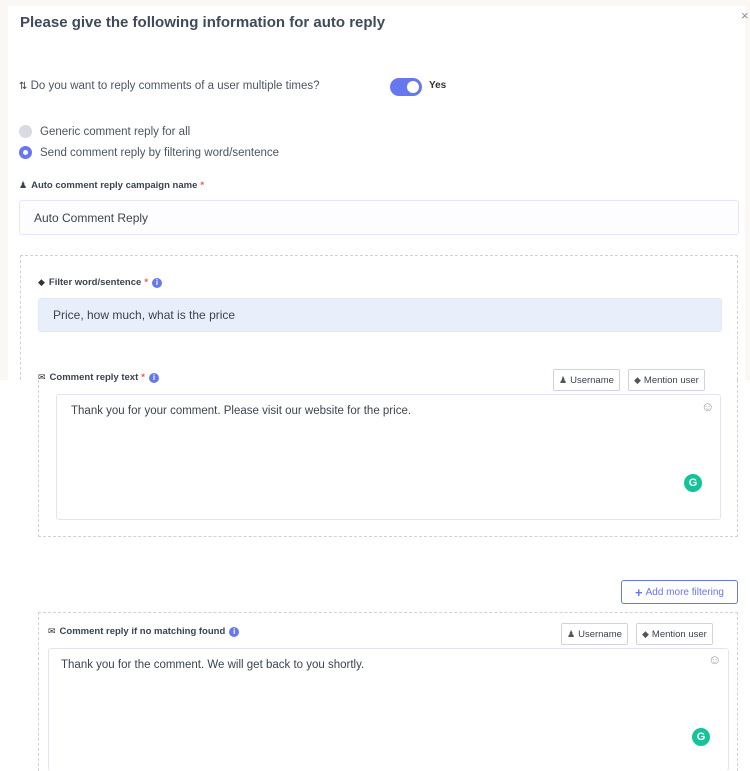 The width and height of the screenshot is (750, 771). I want to click on radio-generic-label: Generic comment reply for all, so click(115, 131).